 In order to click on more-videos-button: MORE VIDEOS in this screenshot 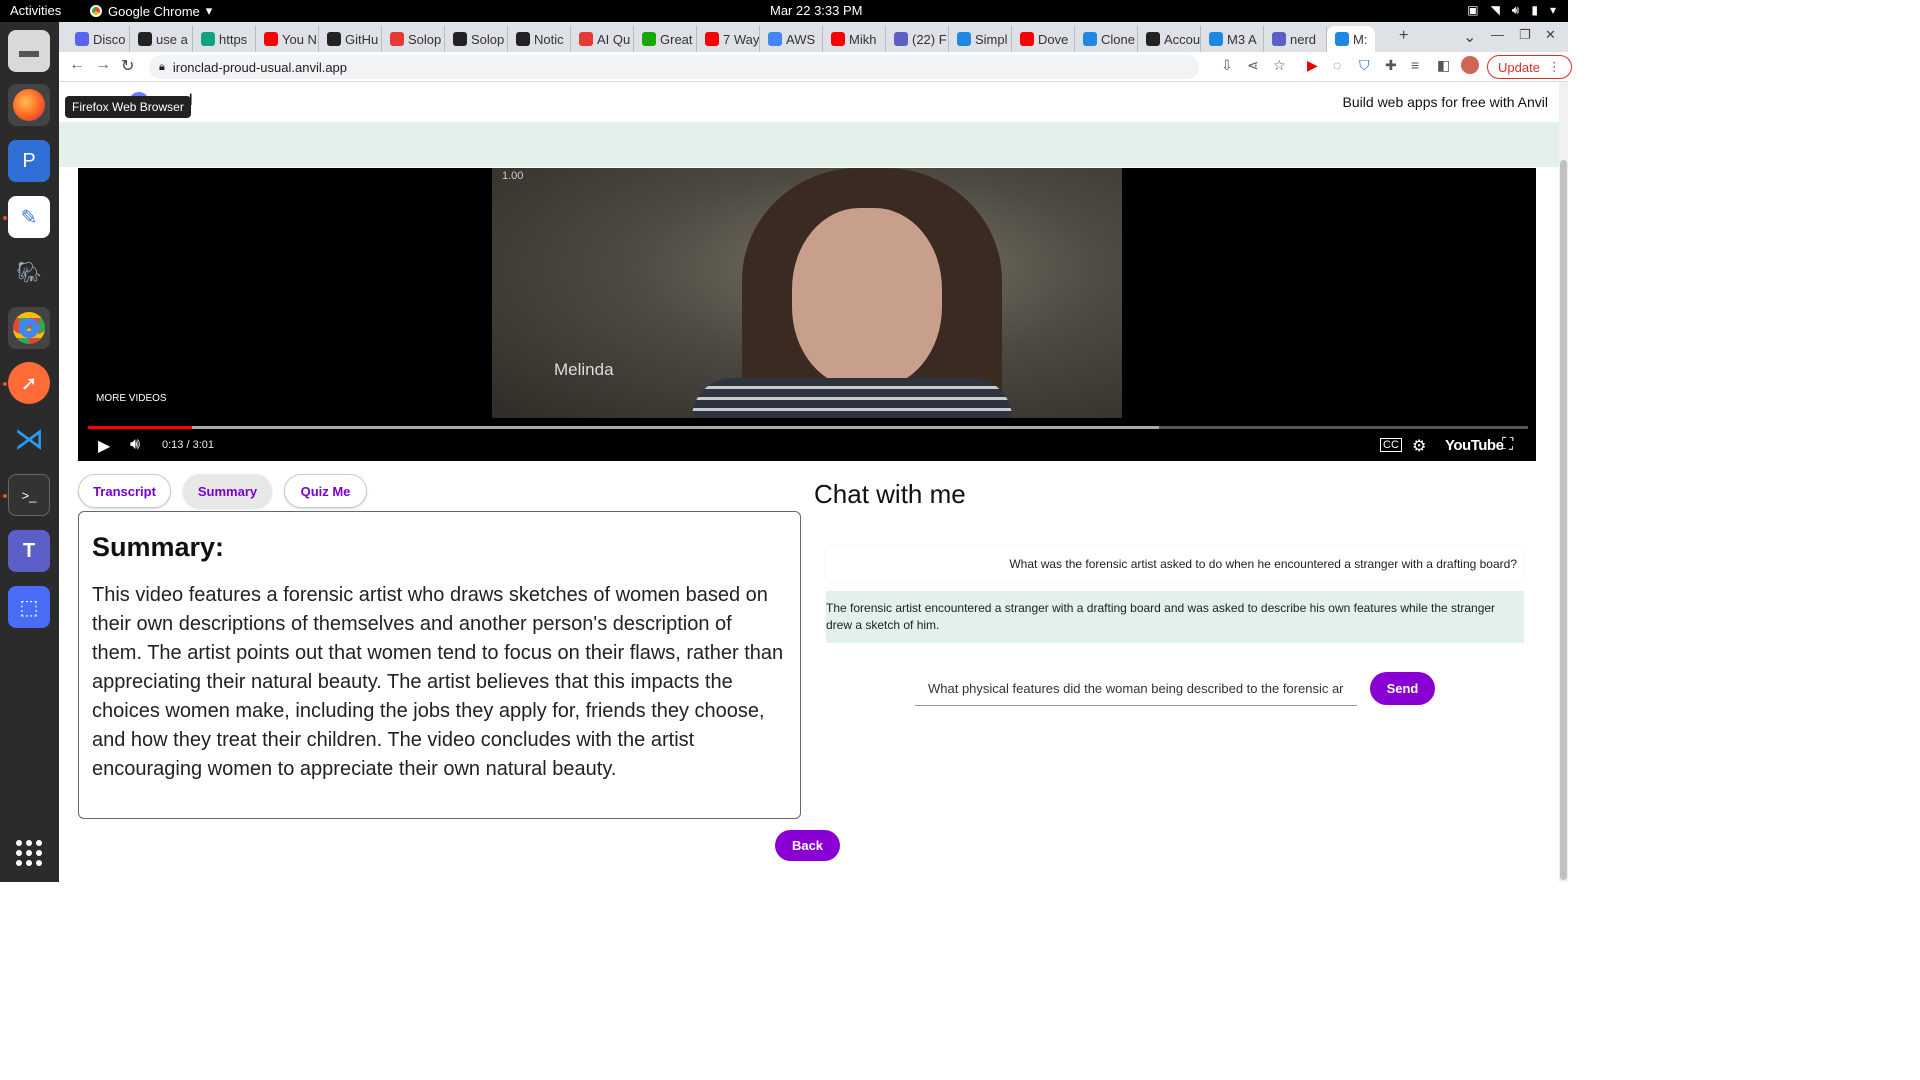, I will do `click(131, 398)`.